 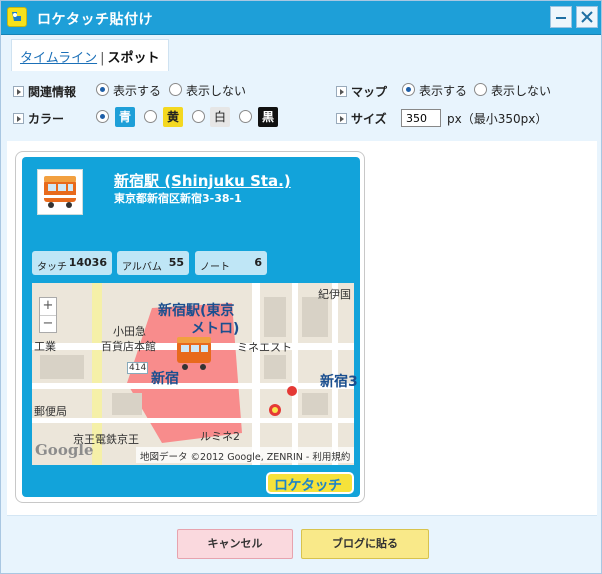 I want to click on train-icon, so click(x=60, y=192).